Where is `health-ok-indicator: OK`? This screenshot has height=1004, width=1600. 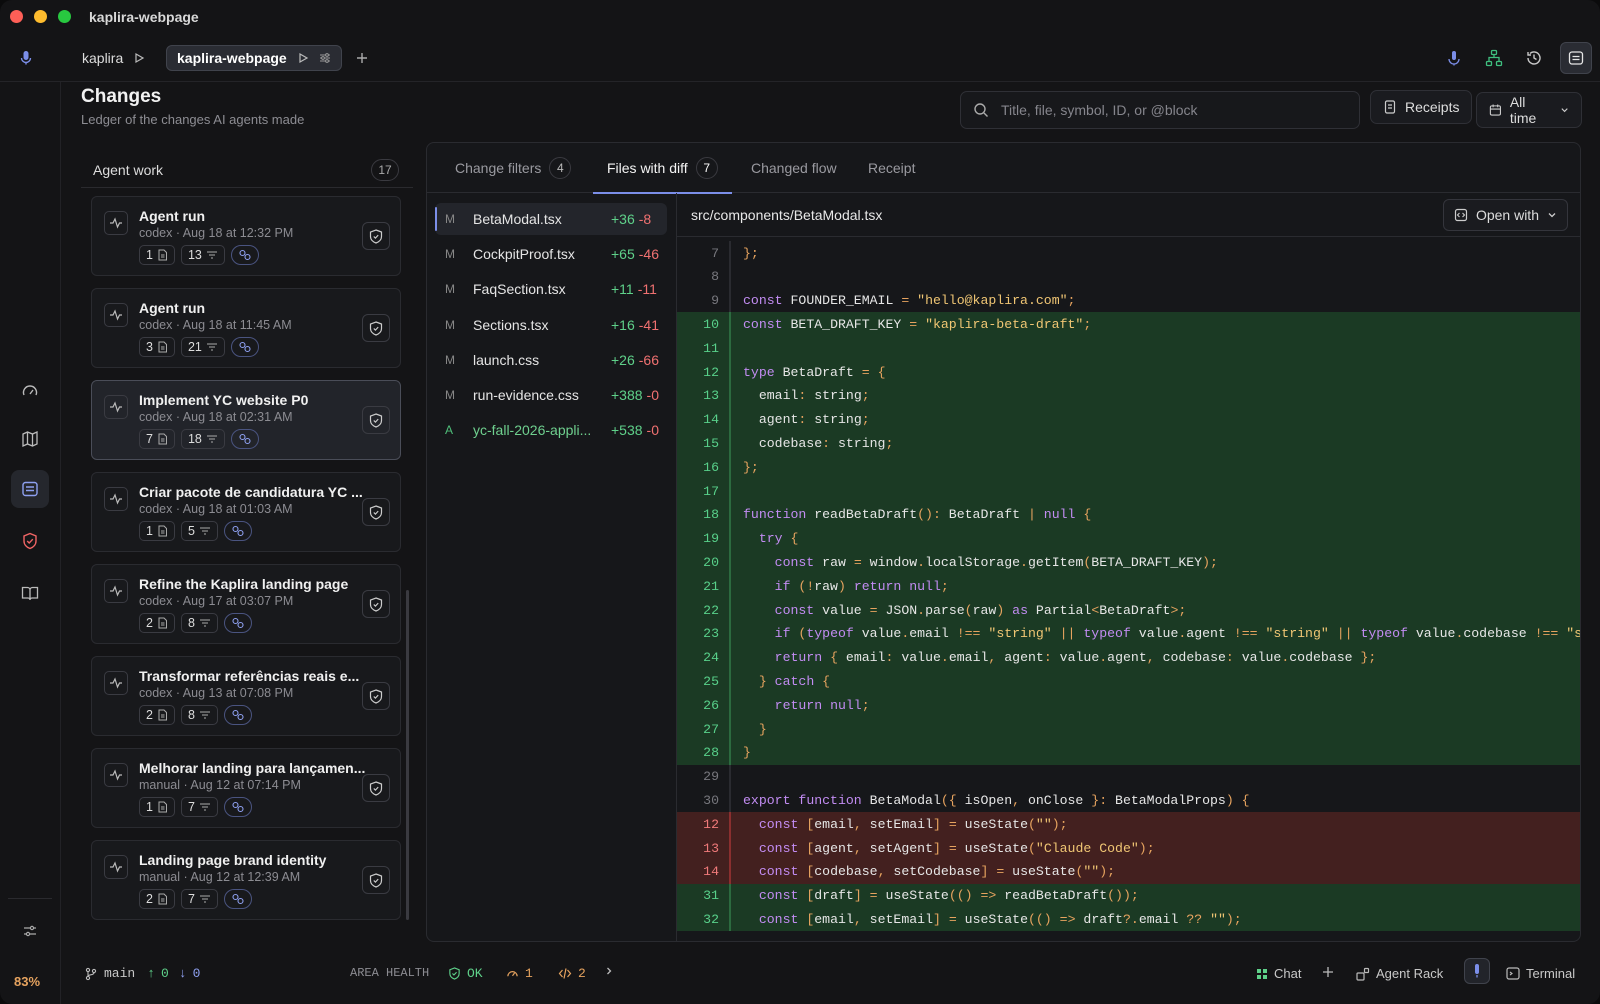
health-ok-indicator: OK is located at coordinates (465, 973).